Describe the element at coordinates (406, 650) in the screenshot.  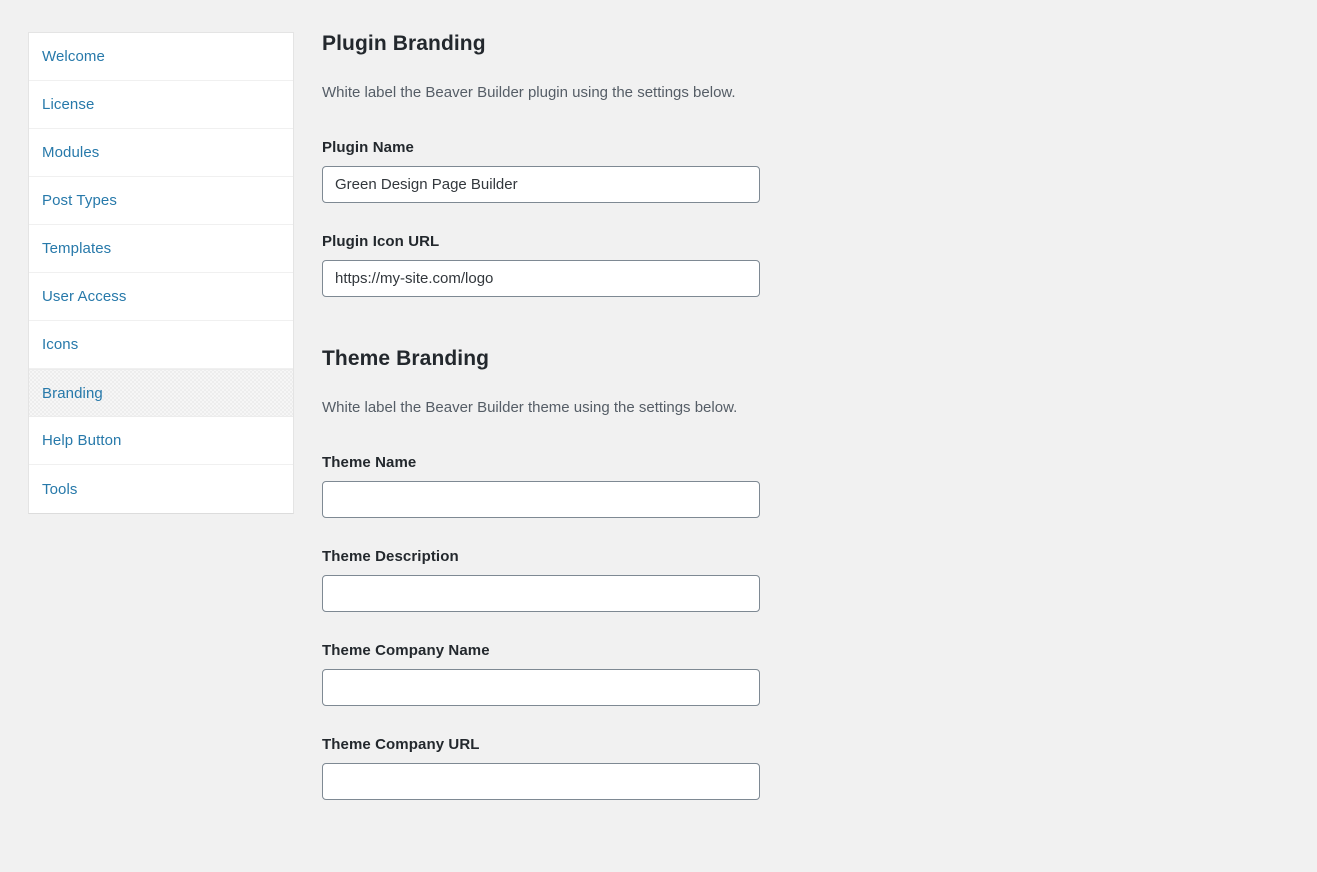
I see `theme-company-name-label: Theme Company Name` at that location.